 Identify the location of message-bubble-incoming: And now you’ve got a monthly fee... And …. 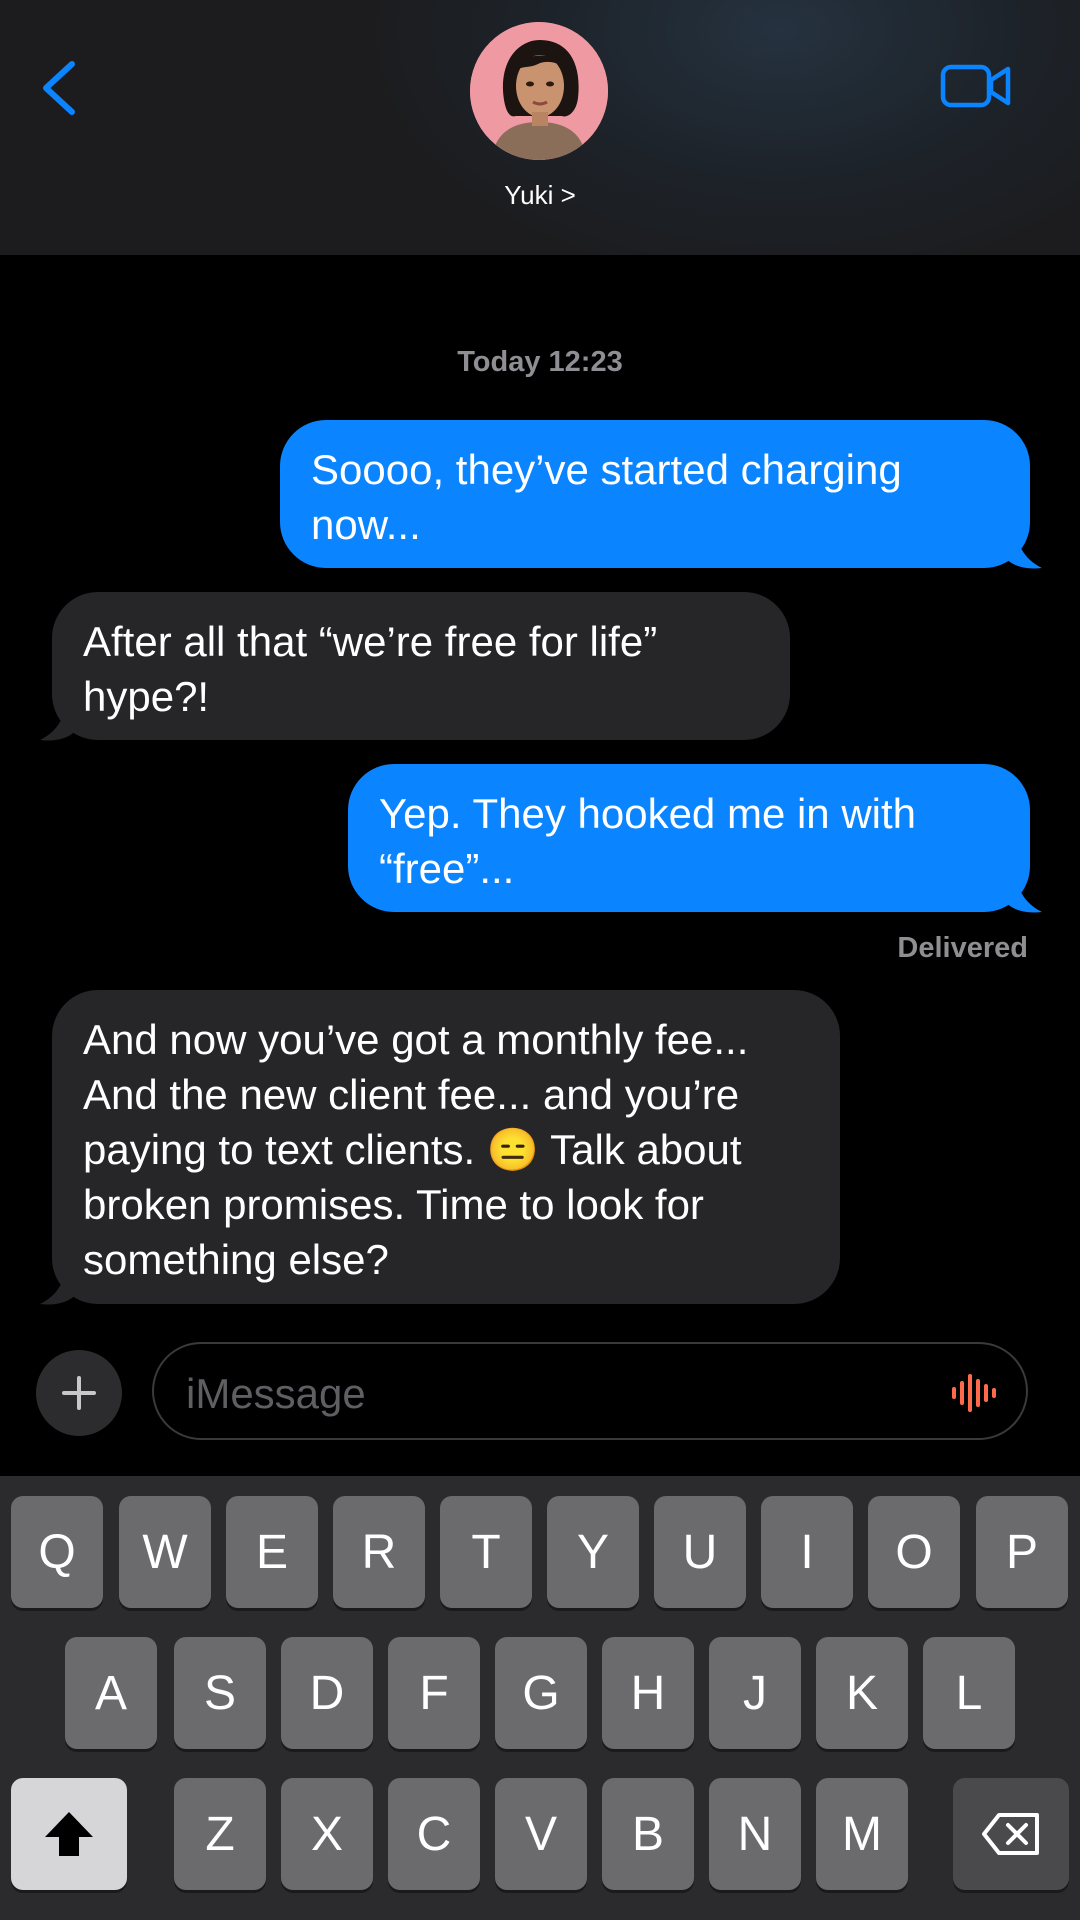
(446, 1147).